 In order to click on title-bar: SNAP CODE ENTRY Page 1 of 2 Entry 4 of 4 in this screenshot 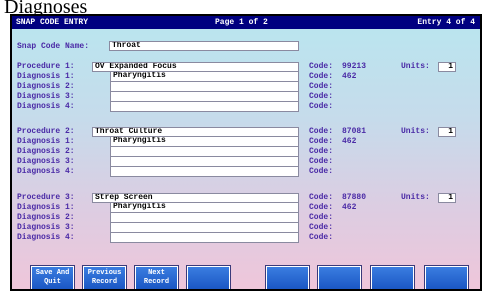, I will do `click(246, 22)`.